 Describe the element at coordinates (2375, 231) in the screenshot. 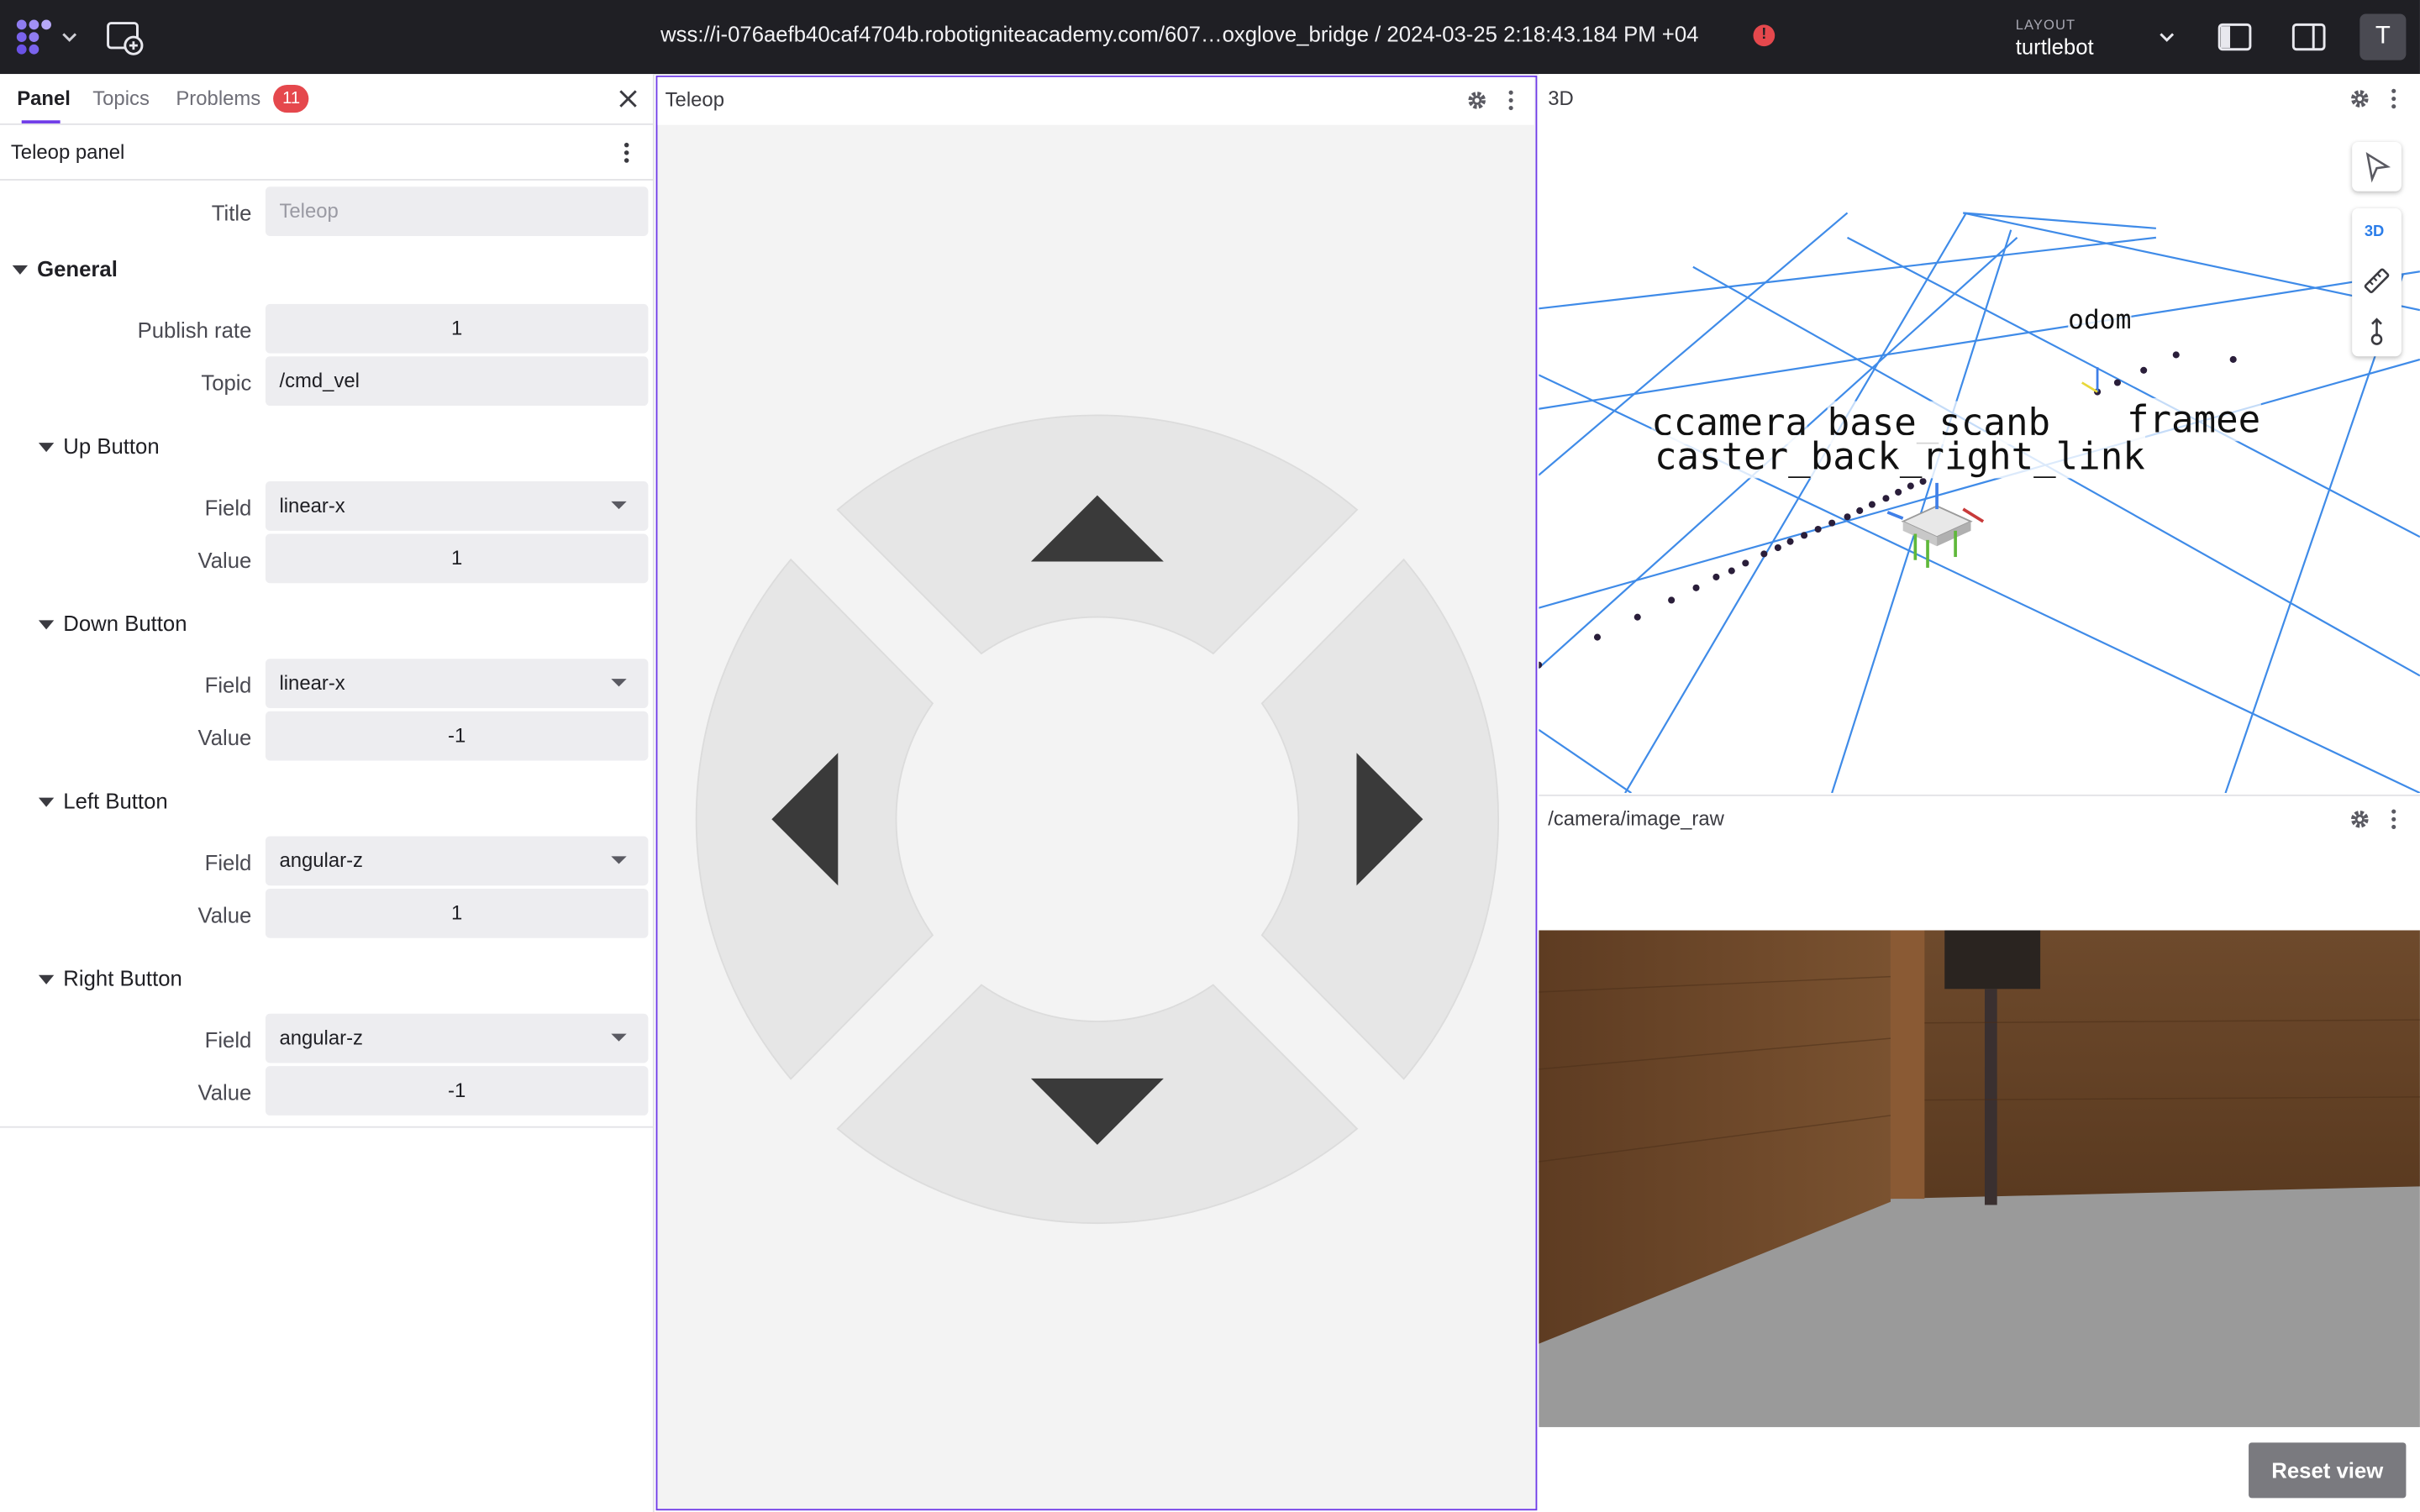

I see `3d-mode-toggle: 3D` at that location.